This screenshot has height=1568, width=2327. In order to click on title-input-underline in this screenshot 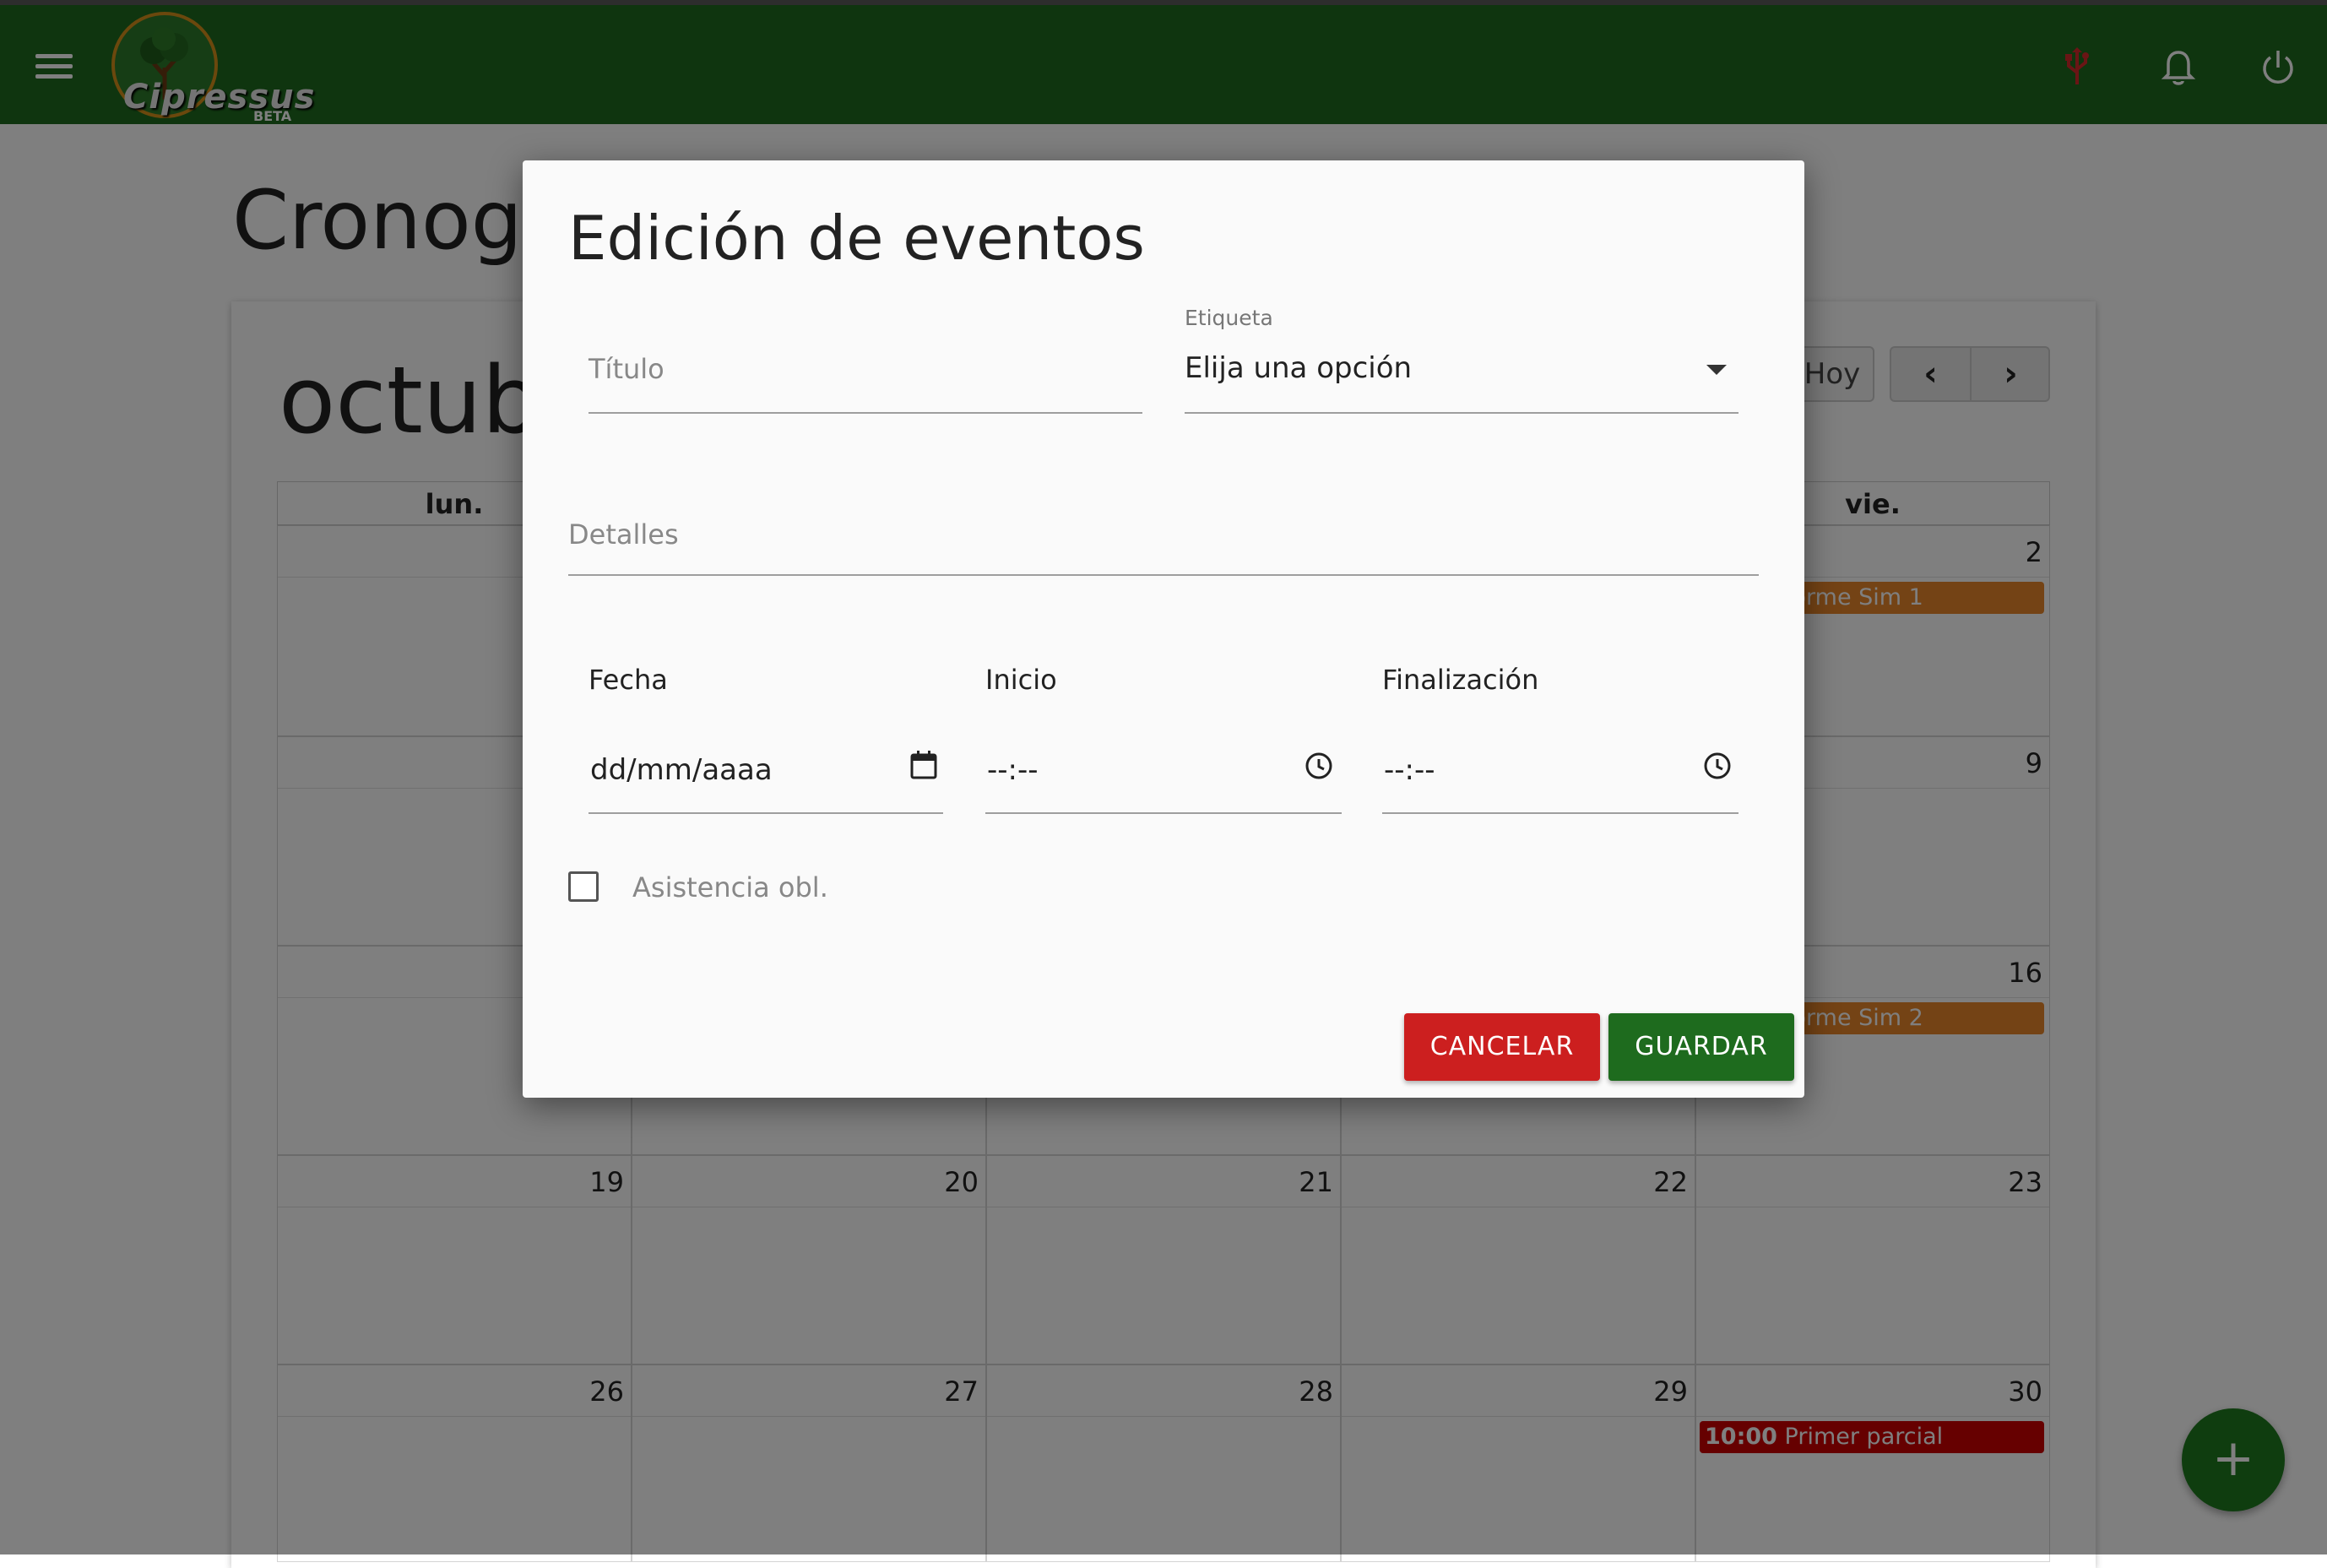, I will do `click(865, 413)`.